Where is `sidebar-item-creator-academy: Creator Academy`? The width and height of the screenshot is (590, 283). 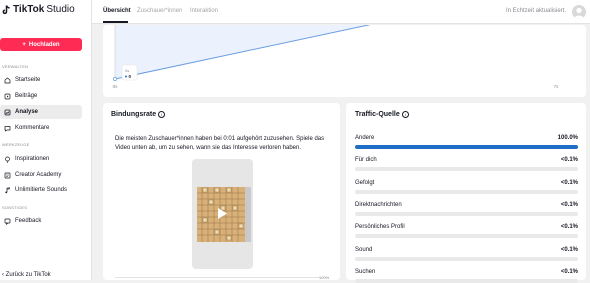 sidebar-item-creator-academy: Creator Academy is located at coordinates (41, 175).